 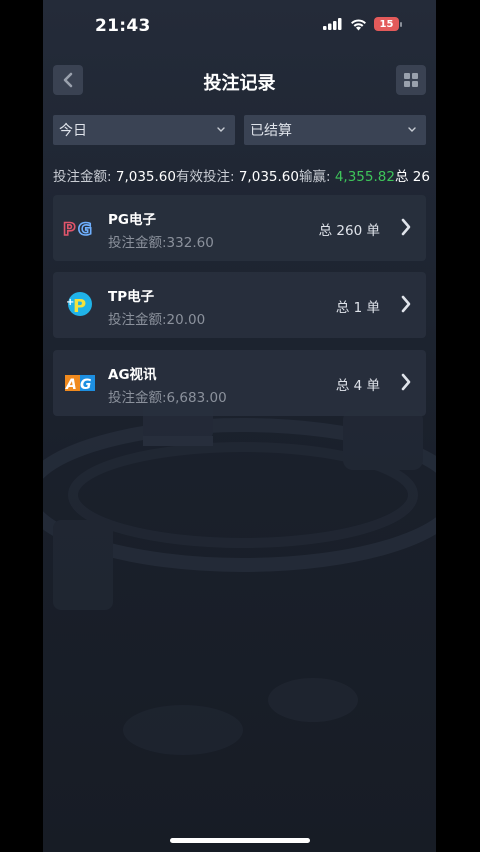 I want to click on record-amount: 投注金额:20.00, so click(x=157, y=320).